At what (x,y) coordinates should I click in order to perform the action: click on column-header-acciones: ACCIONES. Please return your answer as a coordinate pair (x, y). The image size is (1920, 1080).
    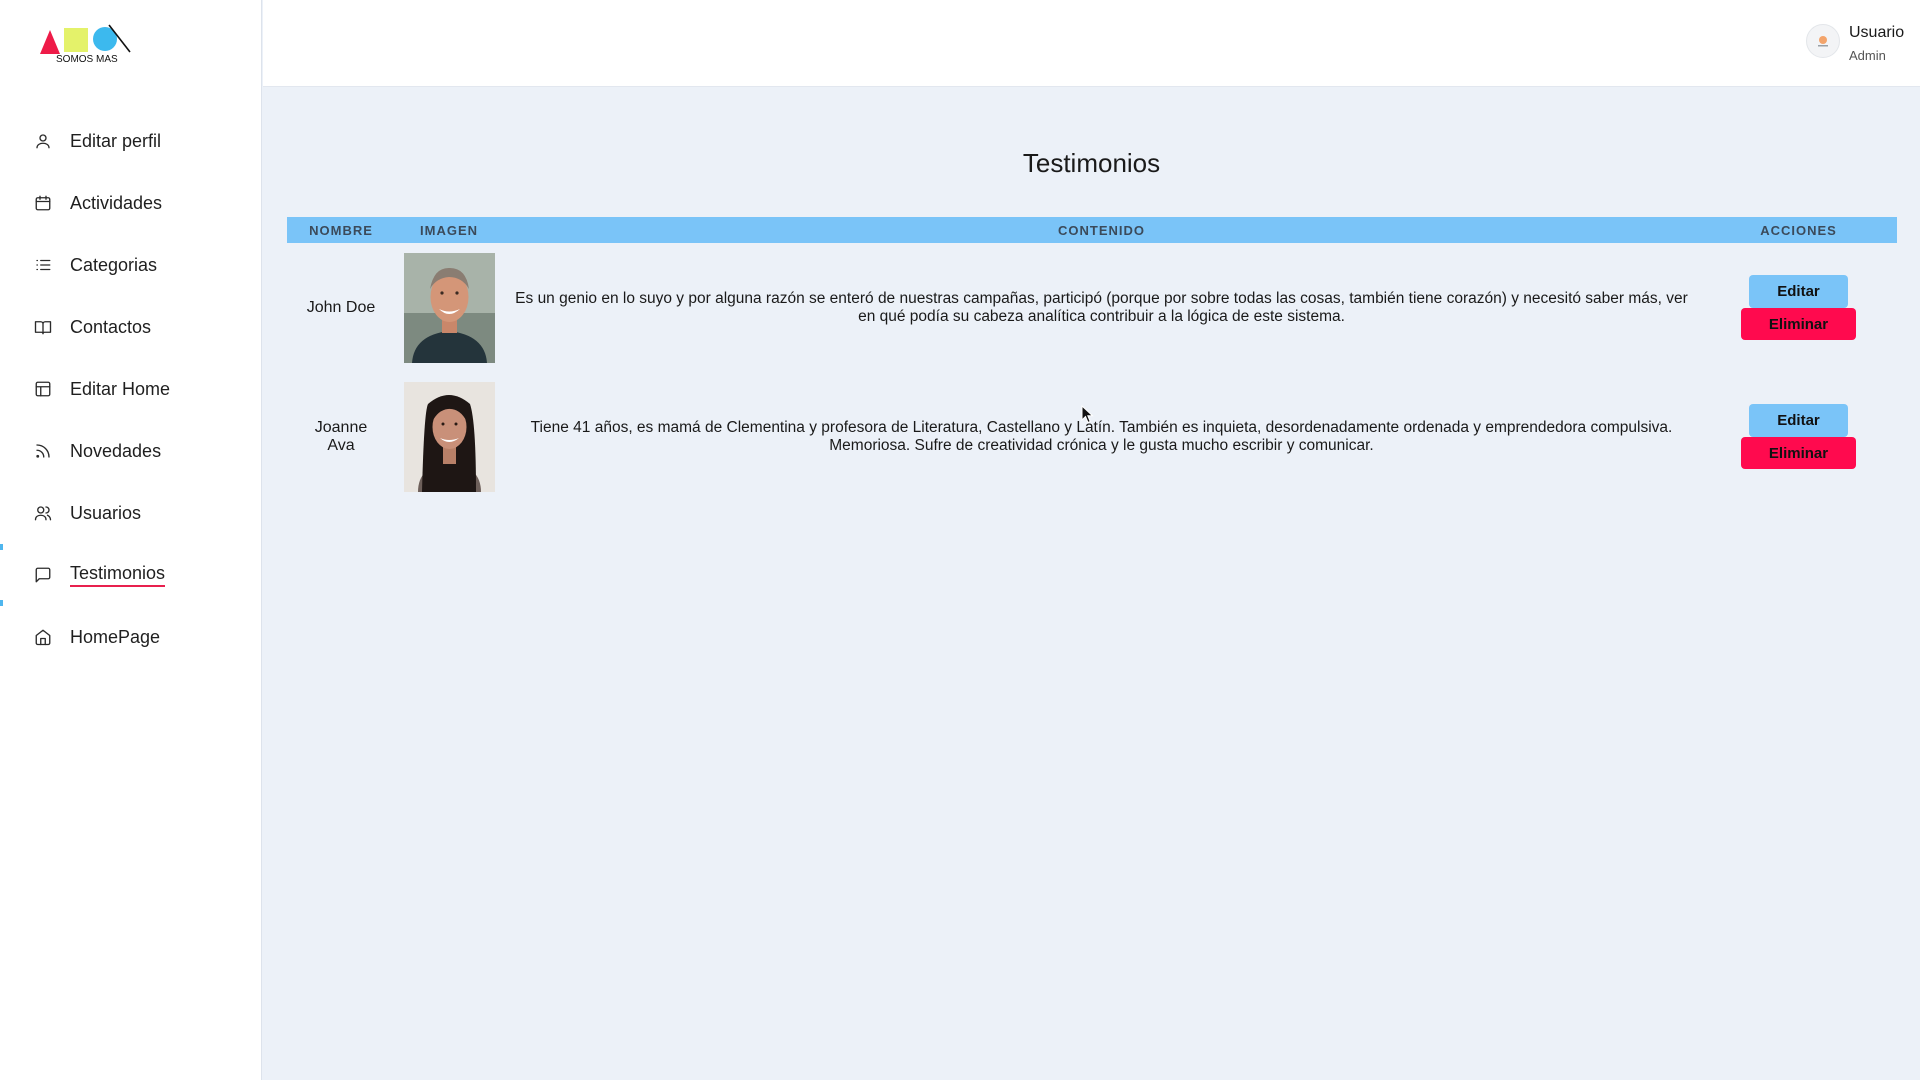
    Looking at the image, I should click on (1798, 230).